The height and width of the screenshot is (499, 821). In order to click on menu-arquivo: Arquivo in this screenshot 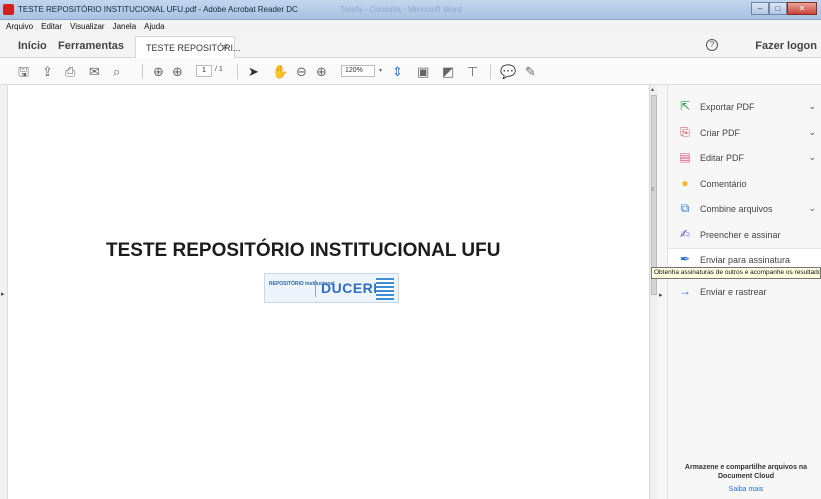, I will do `click(19, 26)`.